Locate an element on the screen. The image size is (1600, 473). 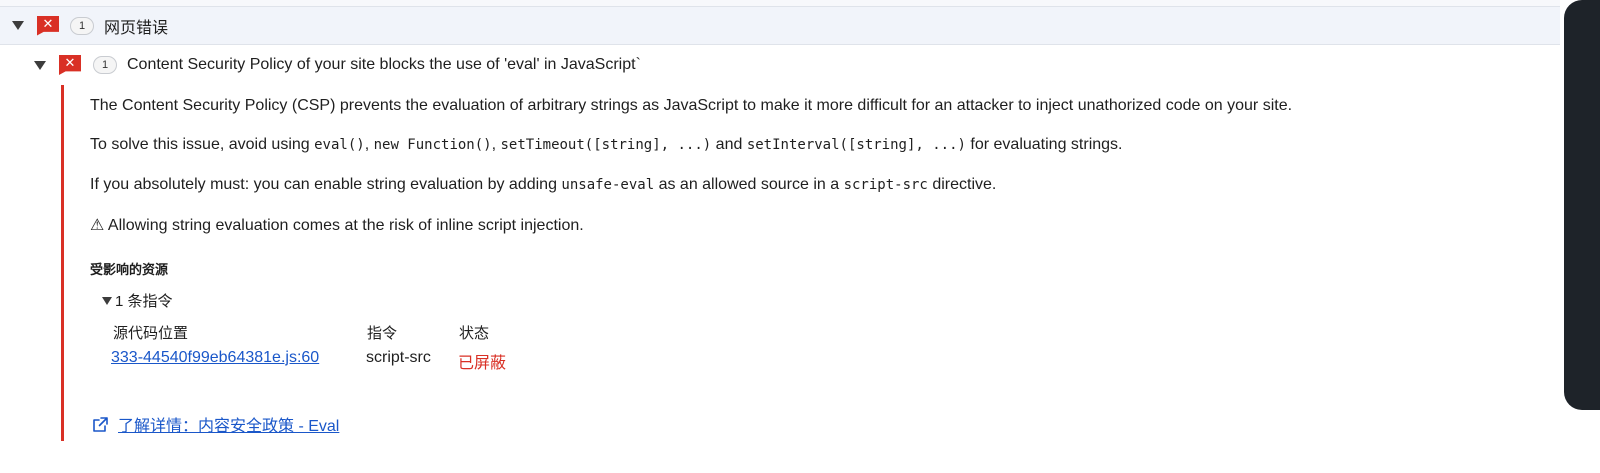
code-settimeout: setTimeout([string], ...) is located at coordinates (606, 145).